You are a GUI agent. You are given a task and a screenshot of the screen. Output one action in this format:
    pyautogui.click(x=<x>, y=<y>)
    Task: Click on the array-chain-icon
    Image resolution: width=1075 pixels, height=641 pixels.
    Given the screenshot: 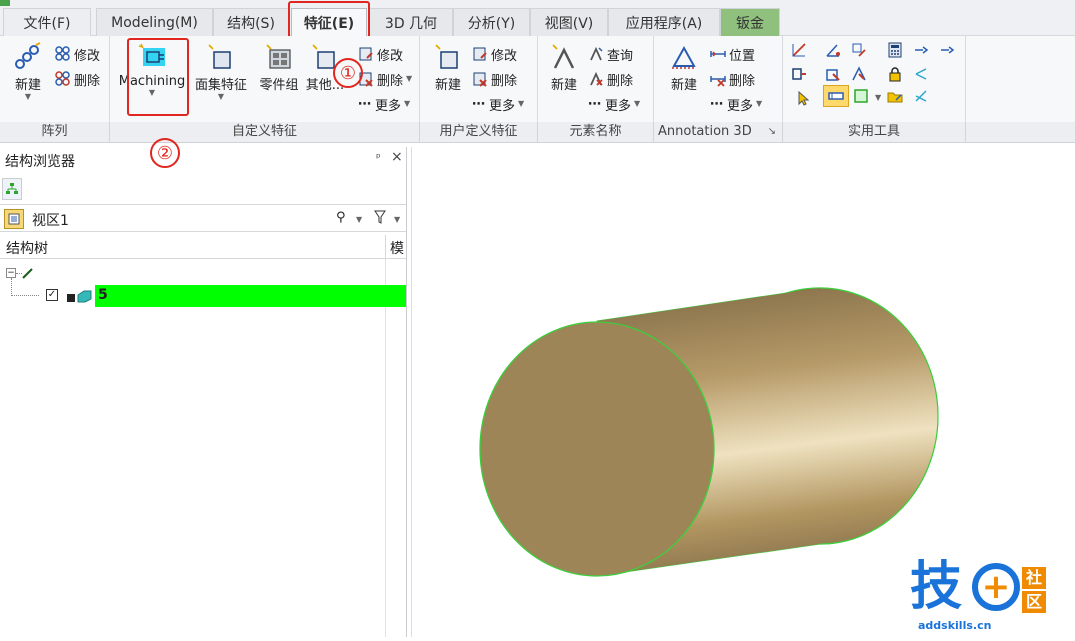 What is the action you would take?
    pyautogui.click(x=28, y=57)
    